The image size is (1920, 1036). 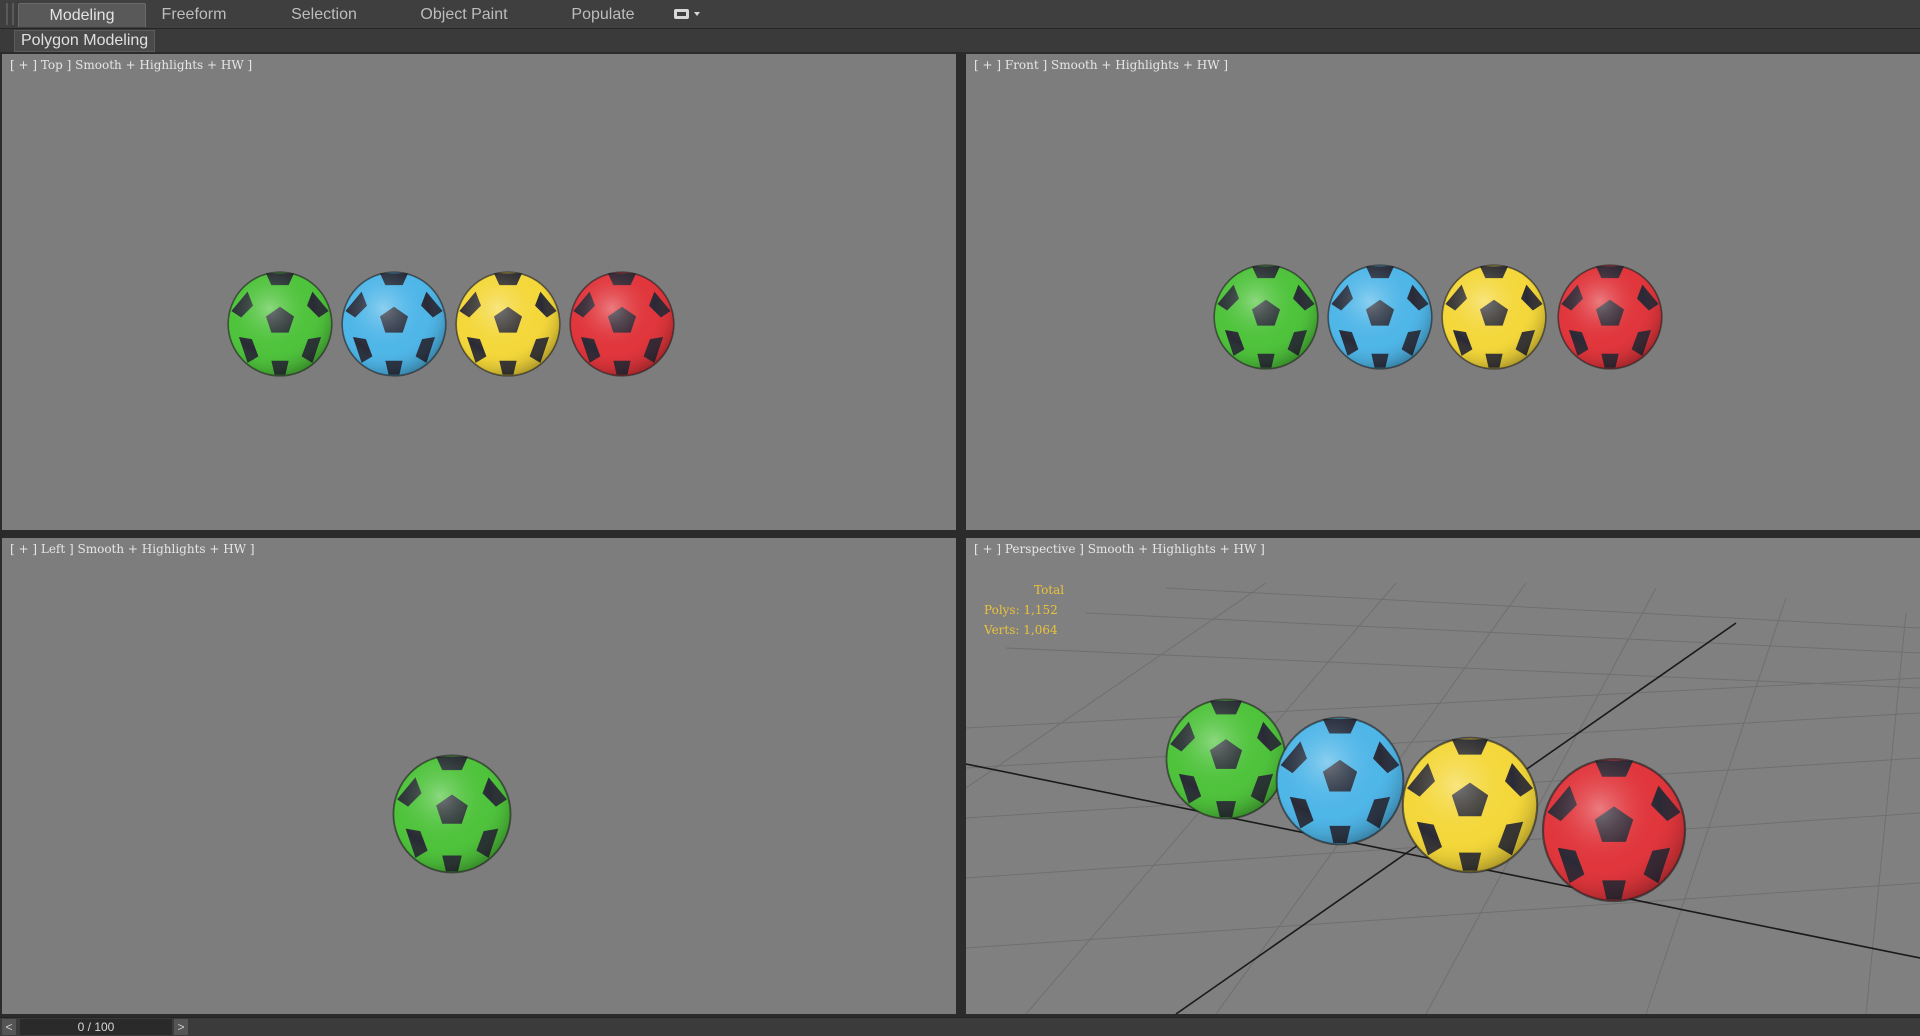 I want to click on dropdown-arrow-icon, so click(x=697, y=14).